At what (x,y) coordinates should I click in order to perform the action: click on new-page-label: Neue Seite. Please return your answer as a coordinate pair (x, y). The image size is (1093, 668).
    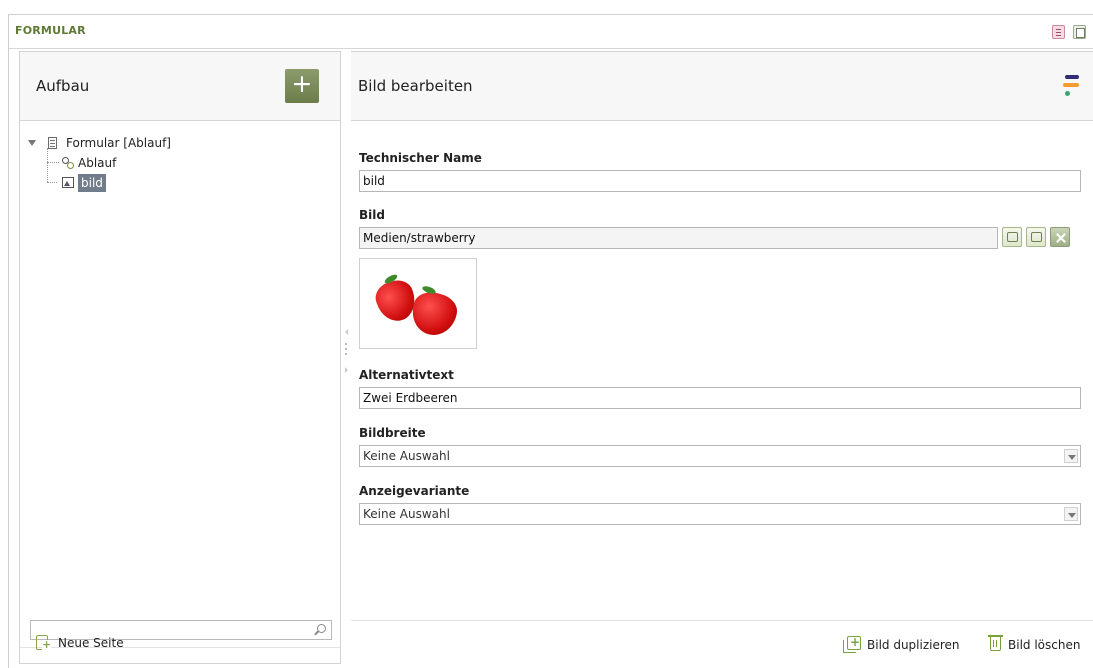
    Looking at the image, I should click on (91, 643).